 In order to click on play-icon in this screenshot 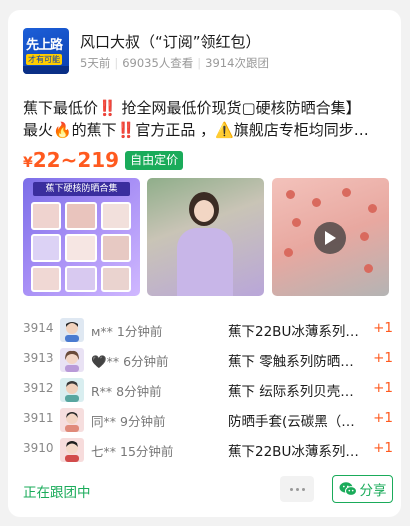, I will do `click(330, 238)`.